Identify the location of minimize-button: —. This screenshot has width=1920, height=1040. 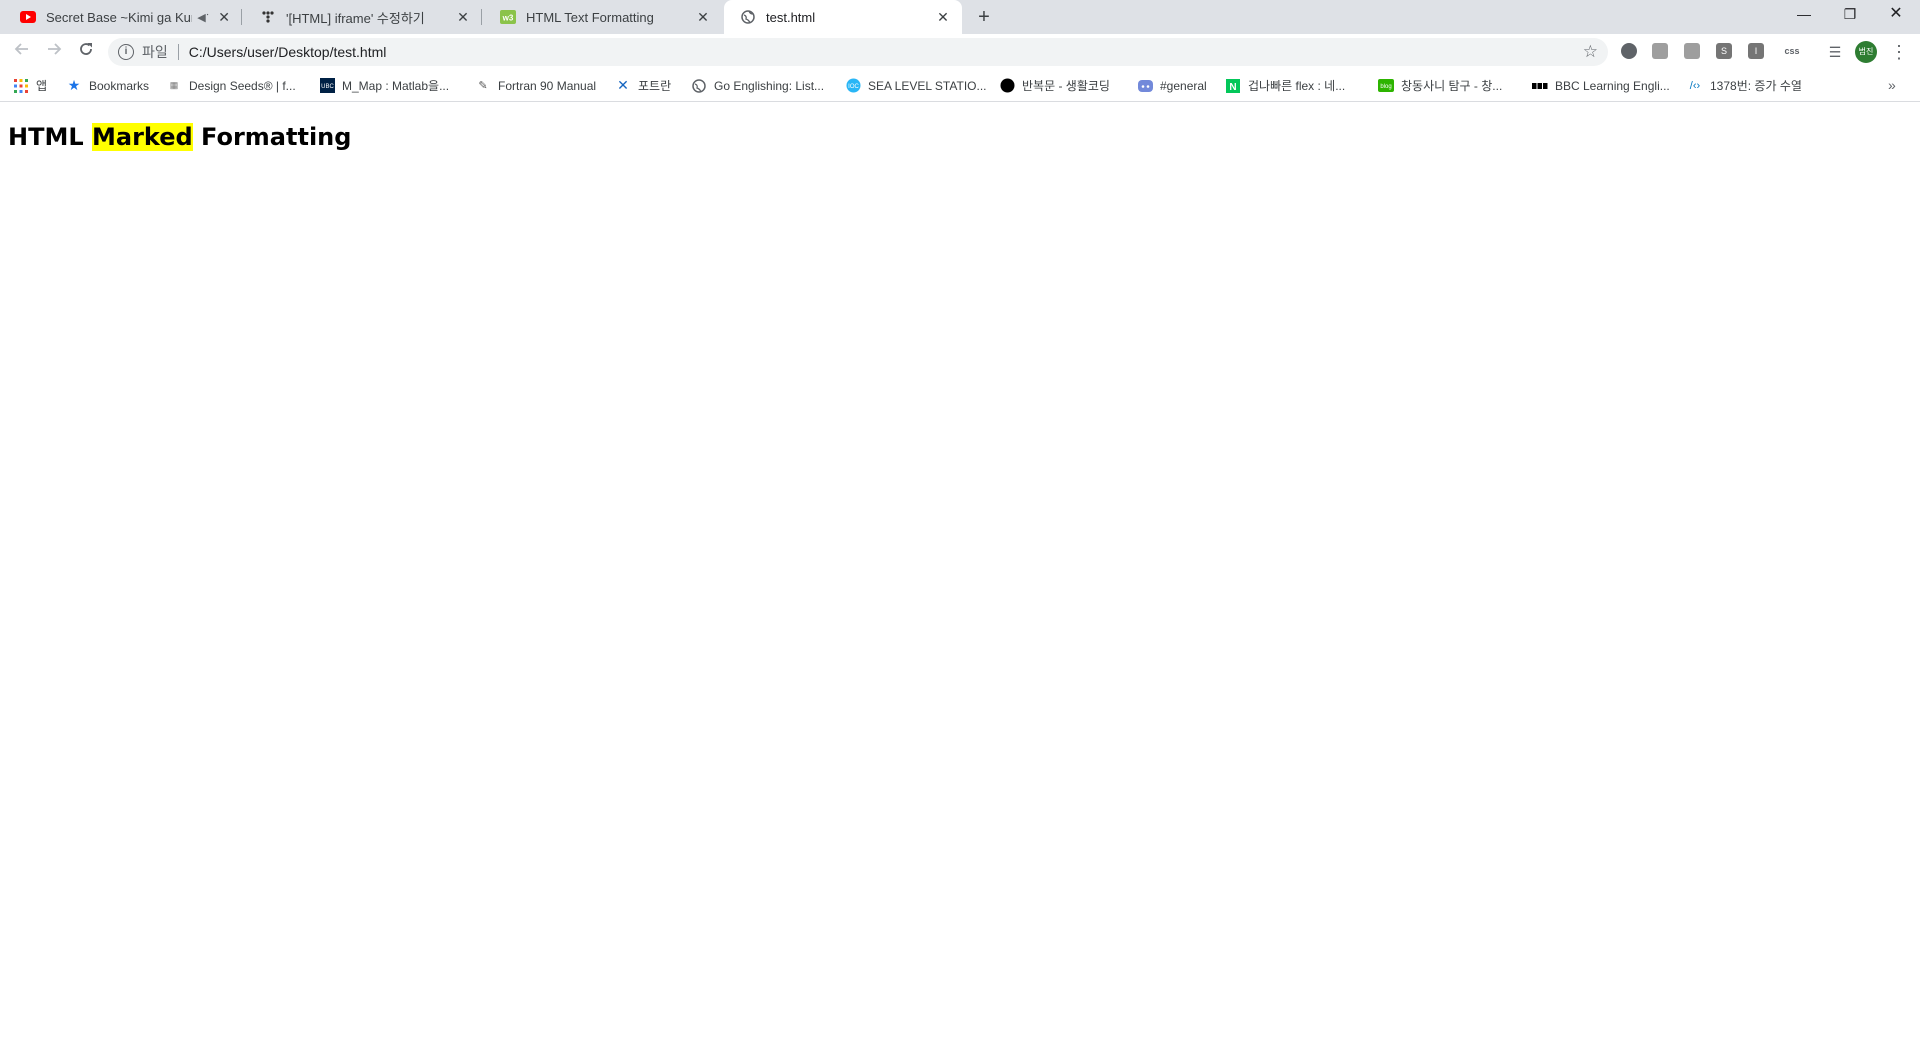
(1804, 15).